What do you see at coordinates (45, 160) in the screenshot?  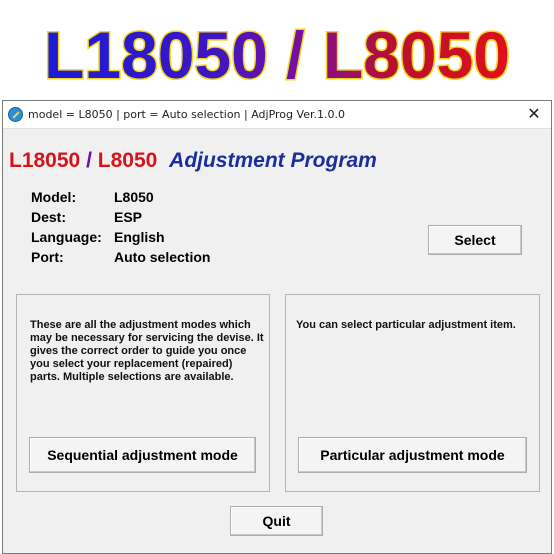 I see `title-model-a: L18050` at bounding box center [45, 160].